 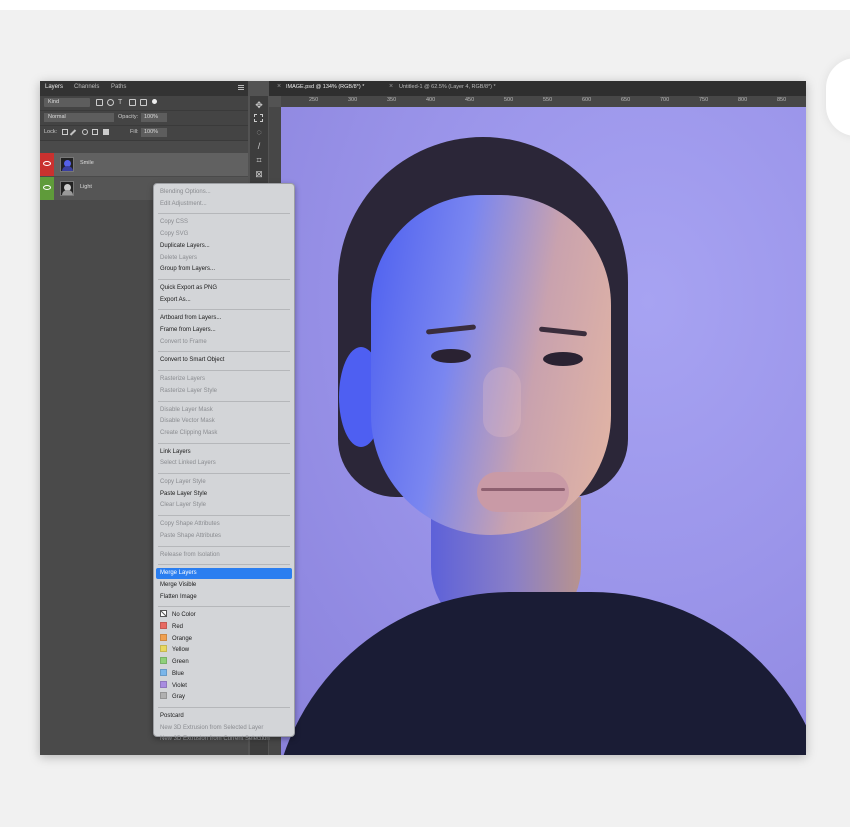 I want to click on fill-value: 100%, so click(x=151, y=132).